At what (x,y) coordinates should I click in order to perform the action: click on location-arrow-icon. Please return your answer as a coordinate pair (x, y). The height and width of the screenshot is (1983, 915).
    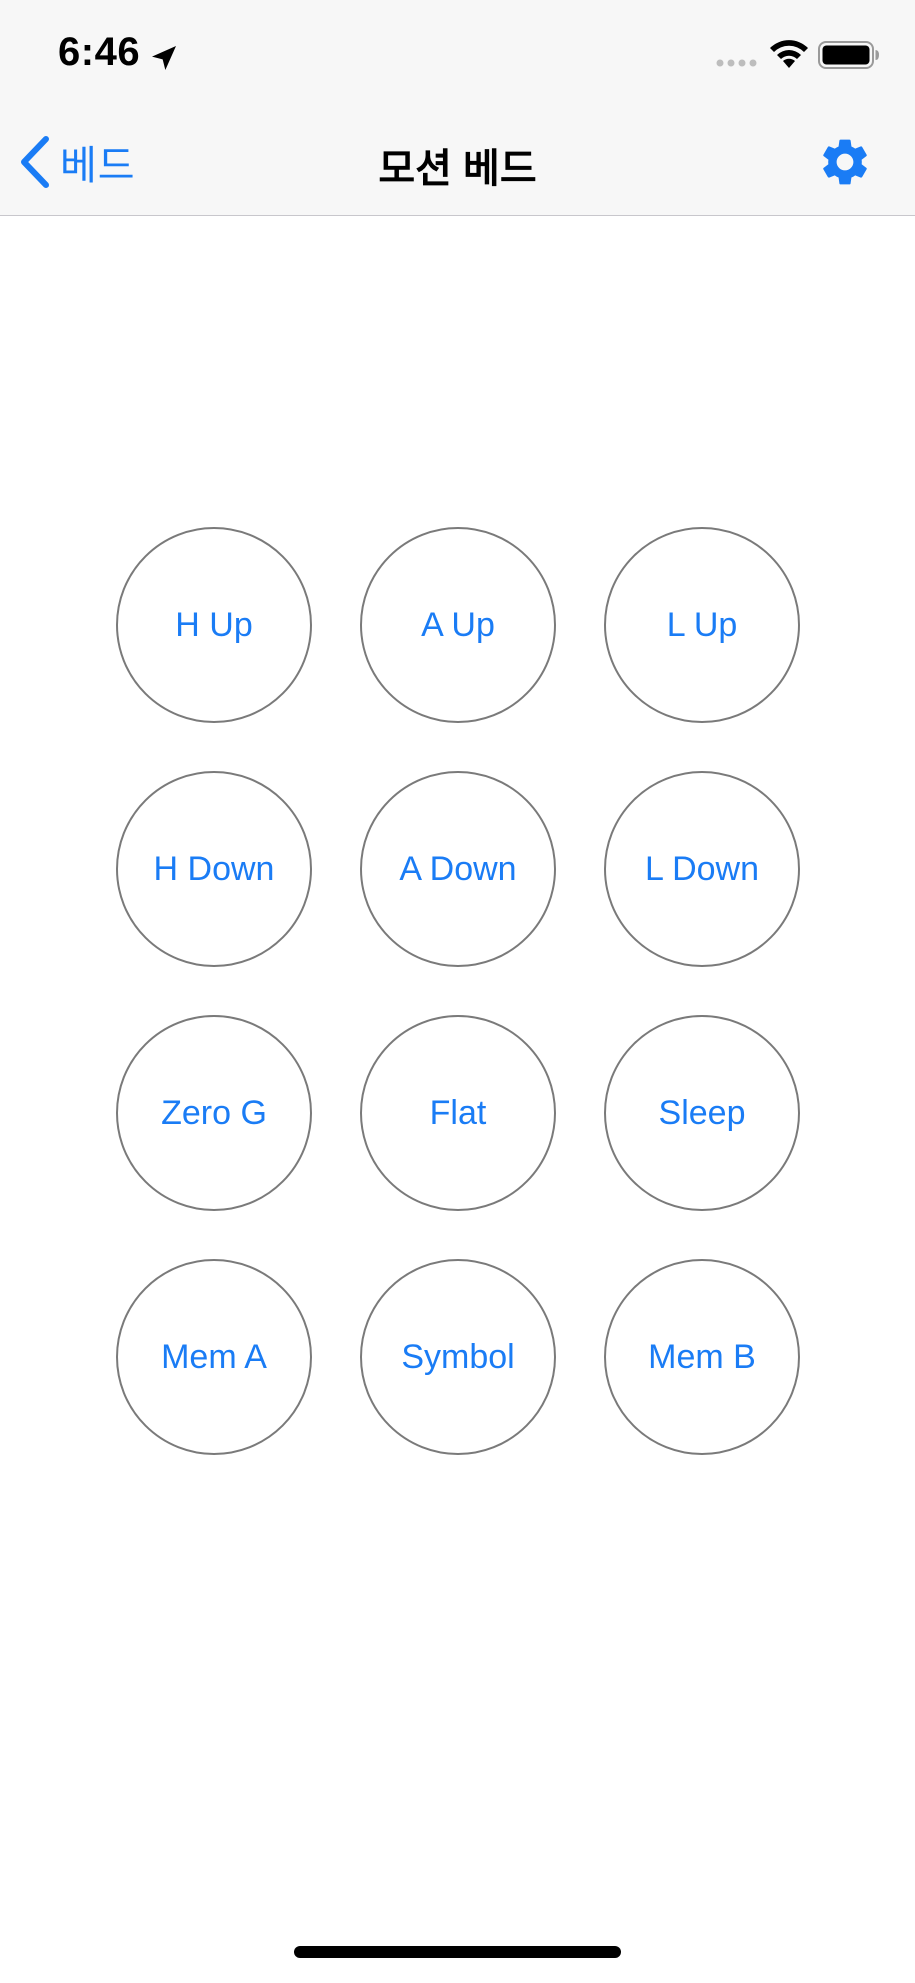
    Looking at the image, I should click on (164, 58).